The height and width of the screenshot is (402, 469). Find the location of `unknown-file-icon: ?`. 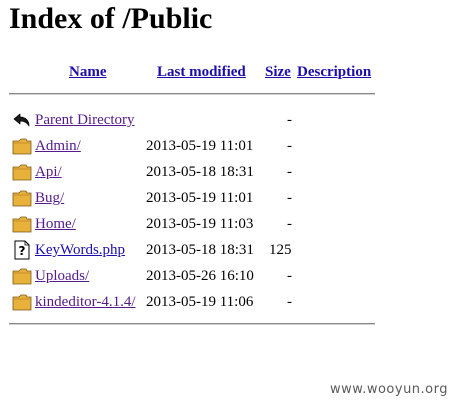

unknown-file-icon: ? is located at coordinates (22, 250).